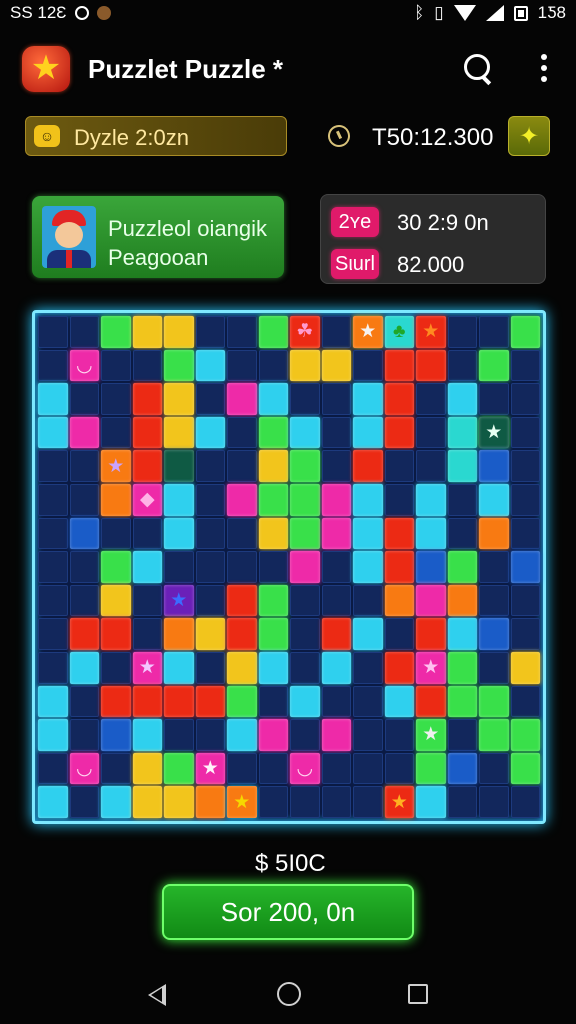 The height and width of the screenshot is (1024, 576). Describe the element at coordinates (418, 994) in the screenshot. I see `recents-icon` at that location.